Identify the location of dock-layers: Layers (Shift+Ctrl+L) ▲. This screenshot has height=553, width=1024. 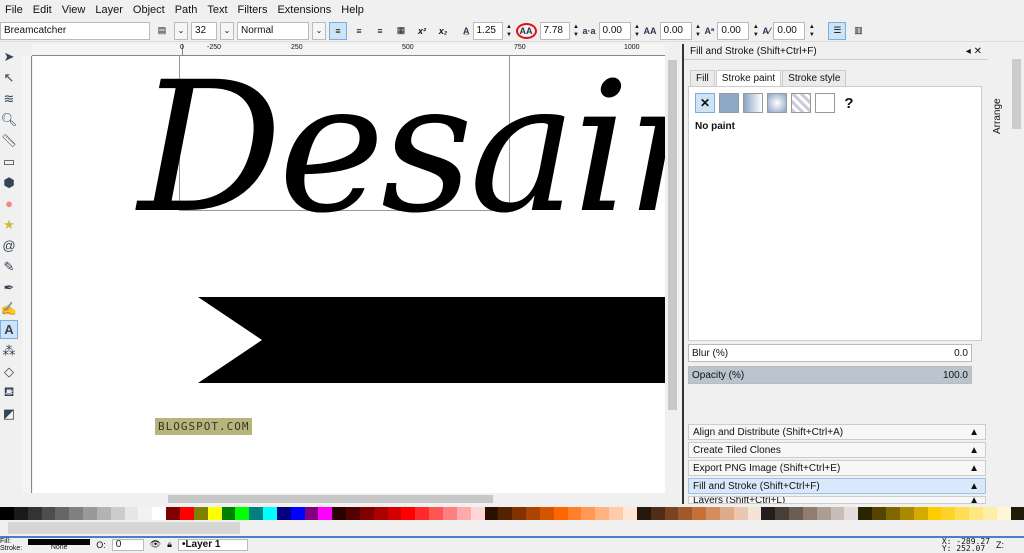
(837, 500).